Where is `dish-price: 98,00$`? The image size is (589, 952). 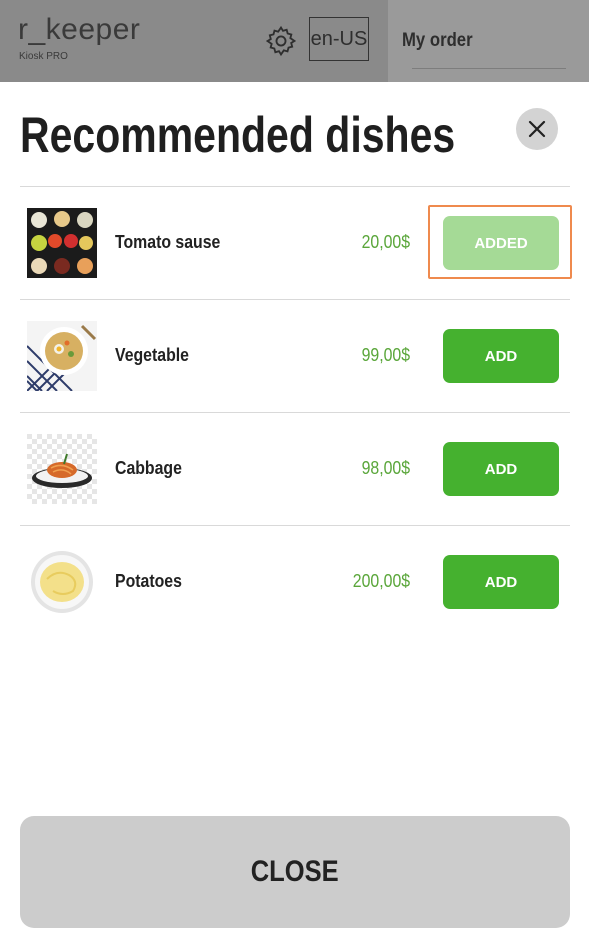
dish-price: 98,00$ is located at coordinates (385, 468).